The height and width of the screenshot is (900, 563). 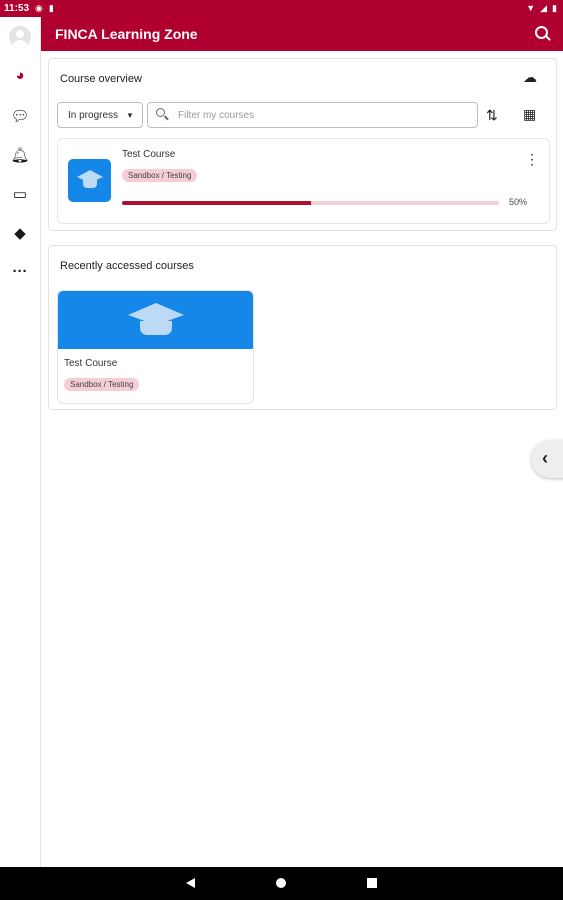 I want to click on notification-icon: ◉, so click(x=39, y=8).